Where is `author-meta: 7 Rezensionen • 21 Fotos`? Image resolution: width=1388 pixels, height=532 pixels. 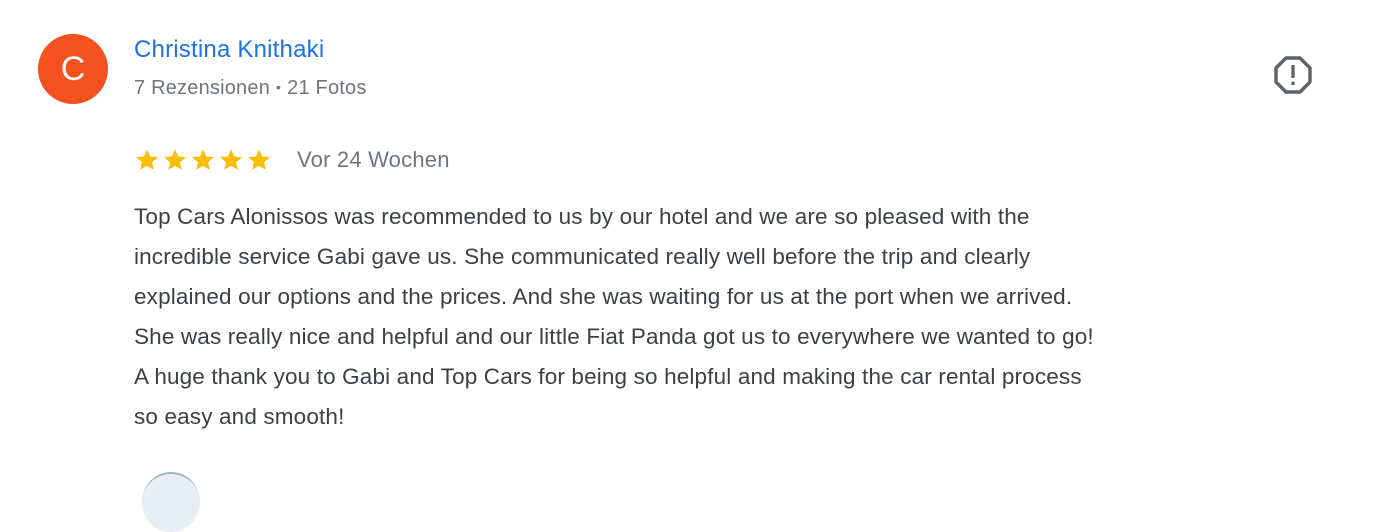 author-meta: 7 Rezensionen • 21 Fotos is located at coordinates (250, 88).